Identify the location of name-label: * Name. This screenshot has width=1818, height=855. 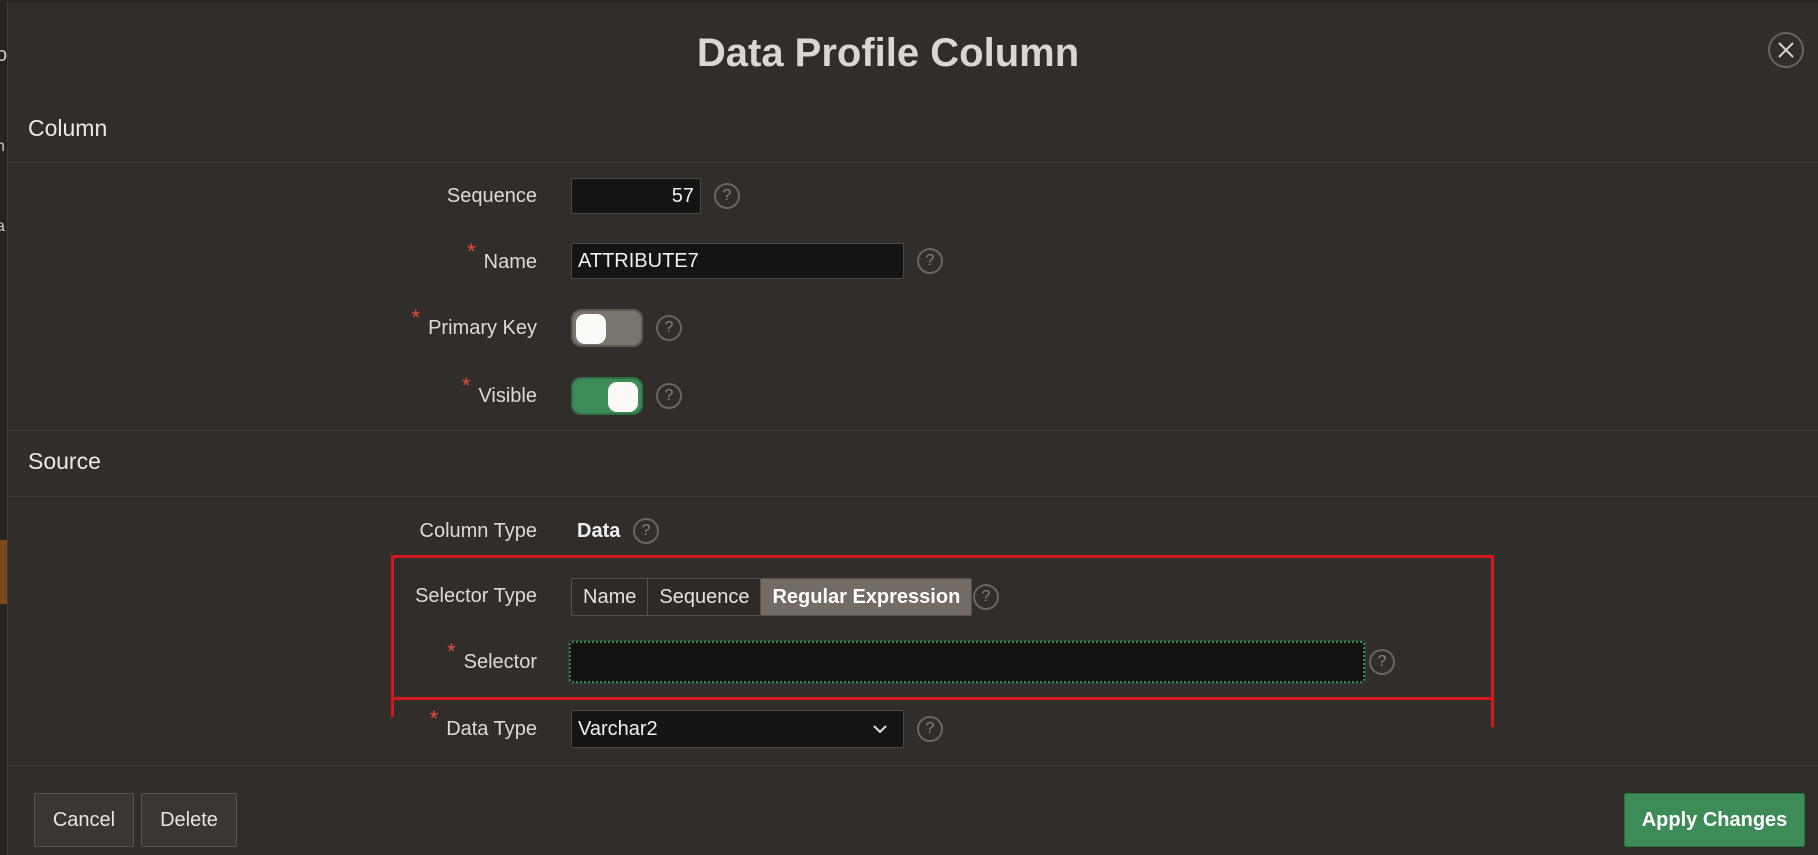
(502, 256).